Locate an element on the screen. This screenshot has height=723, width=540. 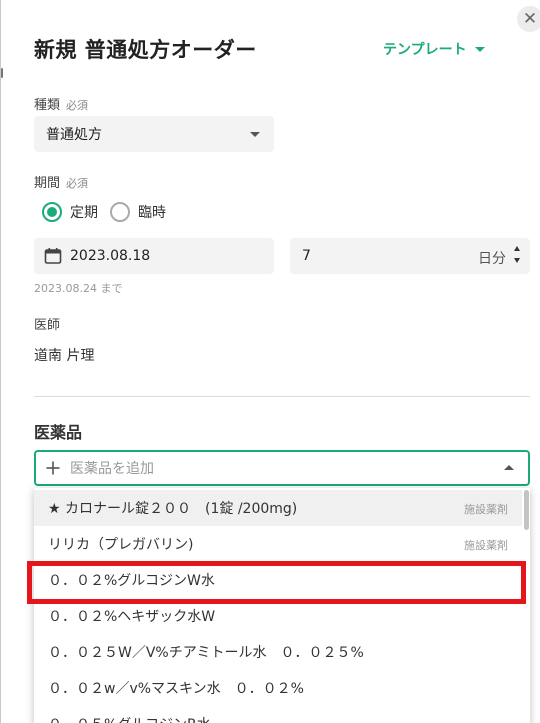
dropdown-item-label: ０．０５%グルコジンR水 is located at coordinates (129, 718).